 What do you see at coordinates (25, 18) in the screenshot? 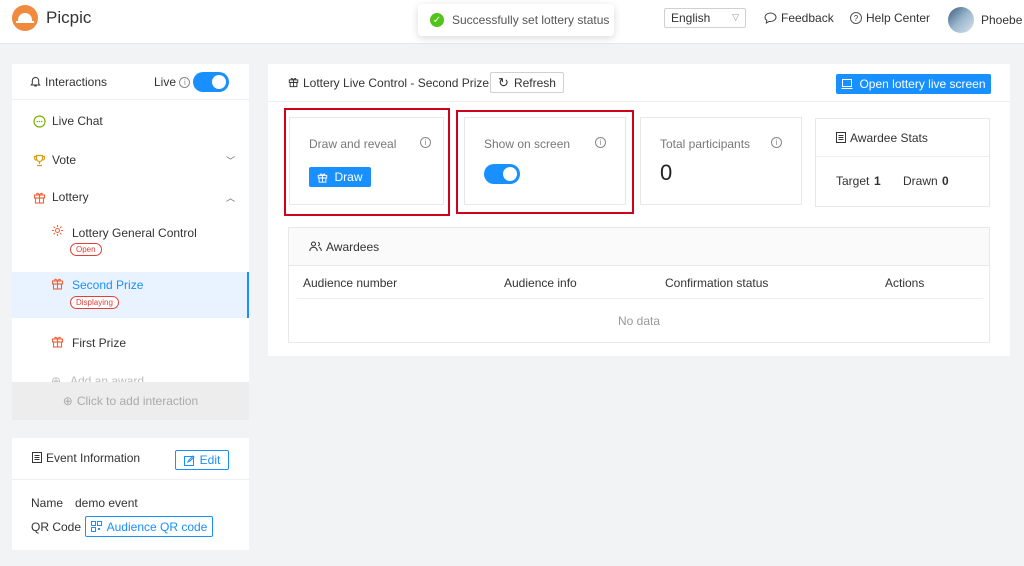
I see `logo-icon` at bounding box center [25, 18].